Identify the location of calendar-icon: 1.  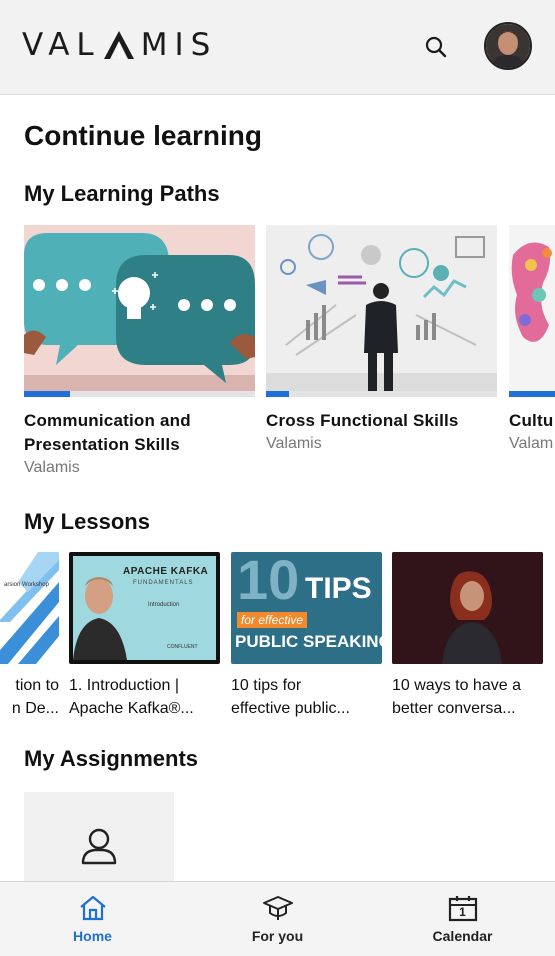
(463, 908).